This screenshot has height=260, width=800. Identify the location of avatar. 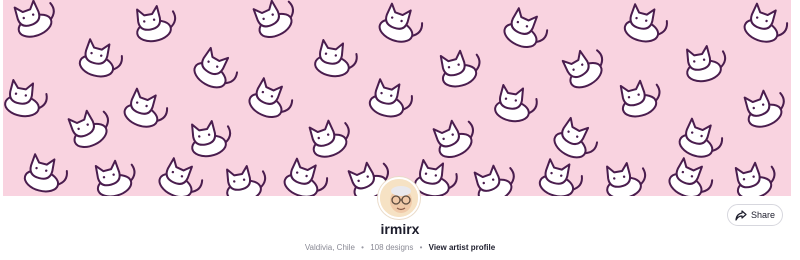
(399, 198).